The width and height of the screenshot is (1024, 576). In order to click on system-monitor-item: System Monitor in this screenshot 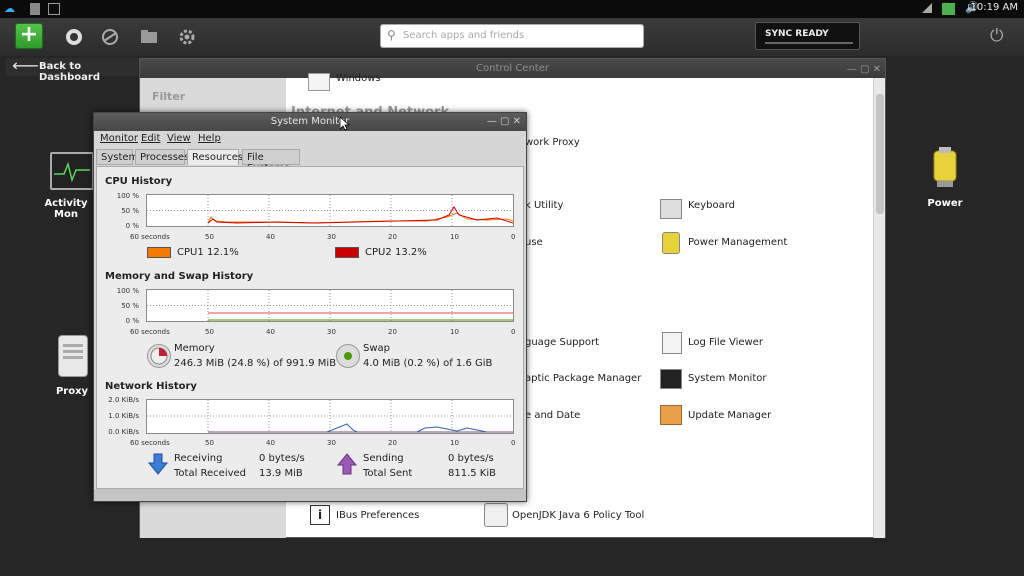, I will do `click(727, 378)`.